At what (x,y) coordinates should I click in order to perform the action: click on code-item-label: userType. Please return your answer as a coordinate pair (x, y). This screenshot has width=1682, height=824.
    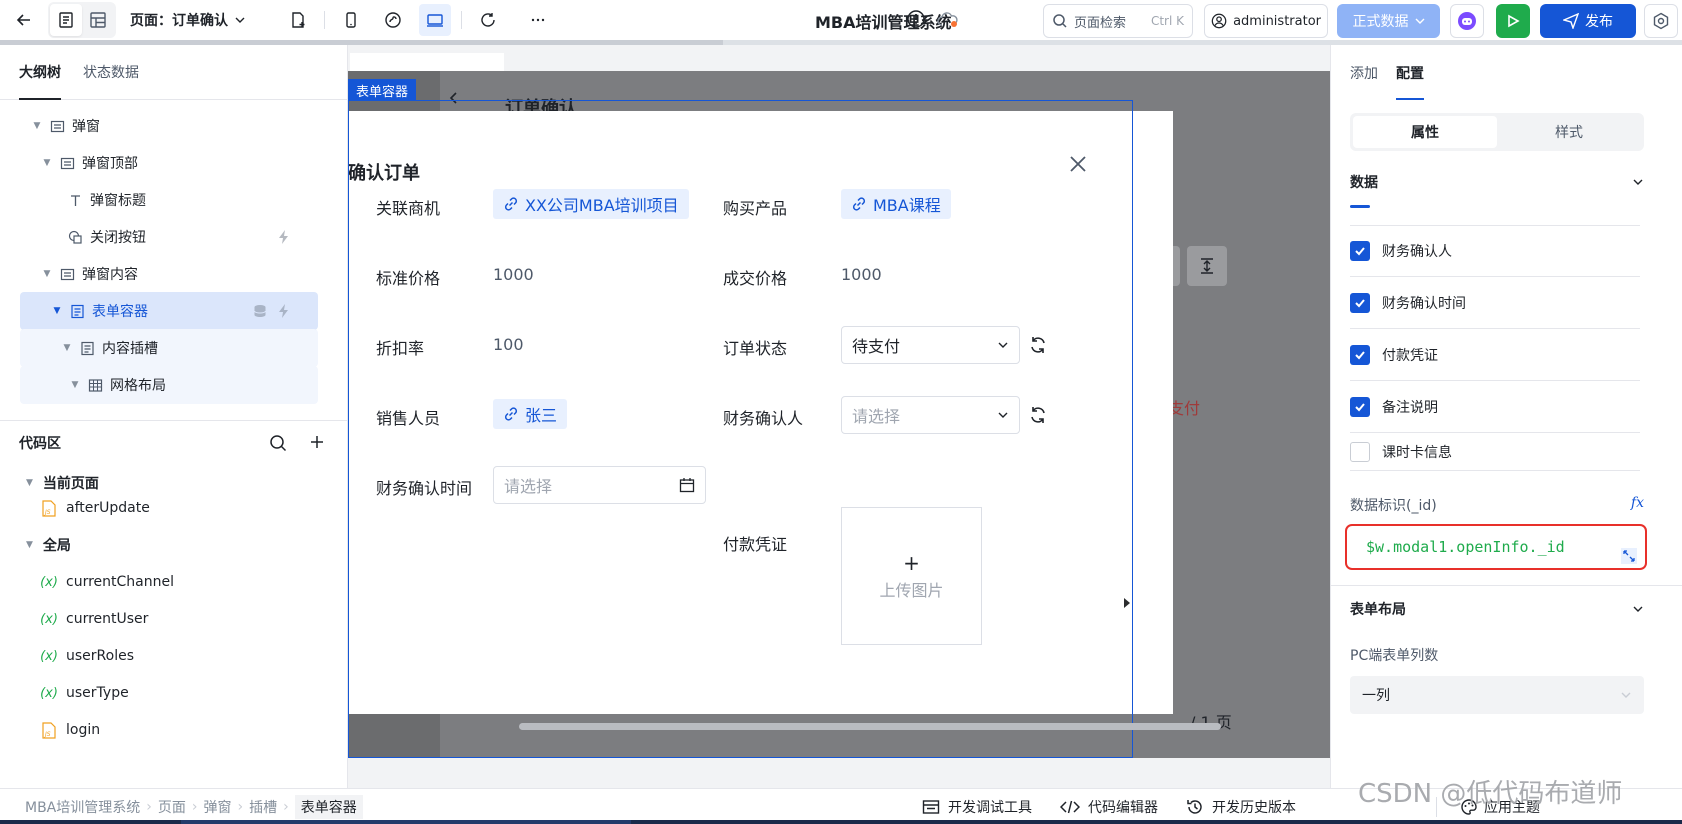
    Looking at the image, I should click on (97, 693).